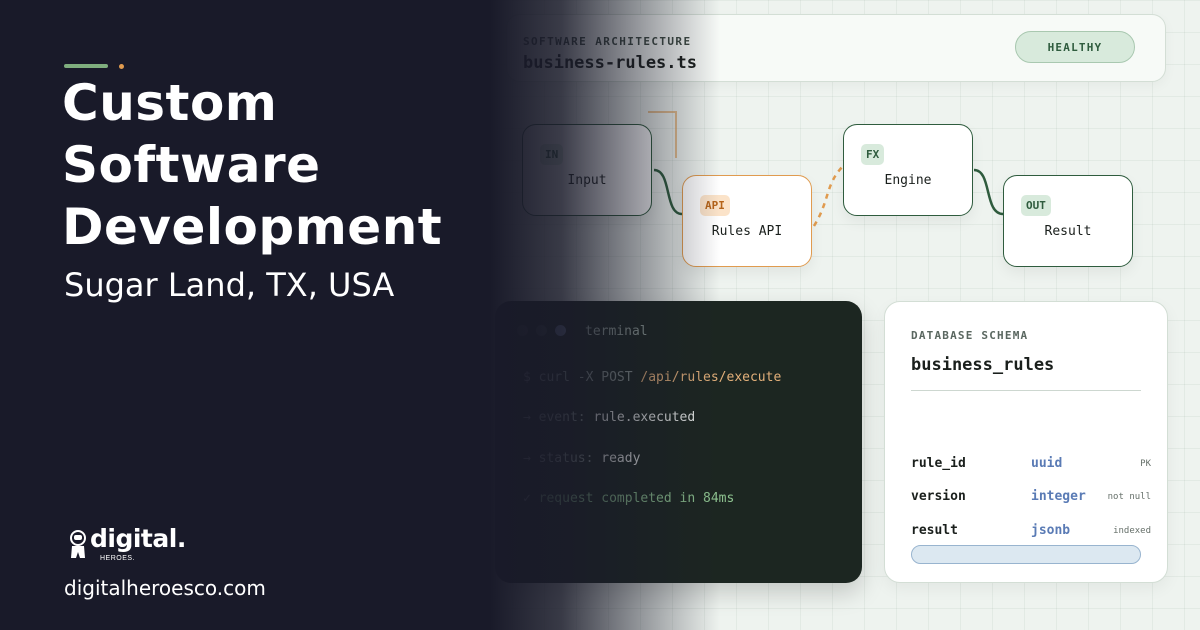 The image size is (1200, 630). Describe the element at coordinates (644, 417) in the screenshot. I see `line-value: rule.executed` at that location.